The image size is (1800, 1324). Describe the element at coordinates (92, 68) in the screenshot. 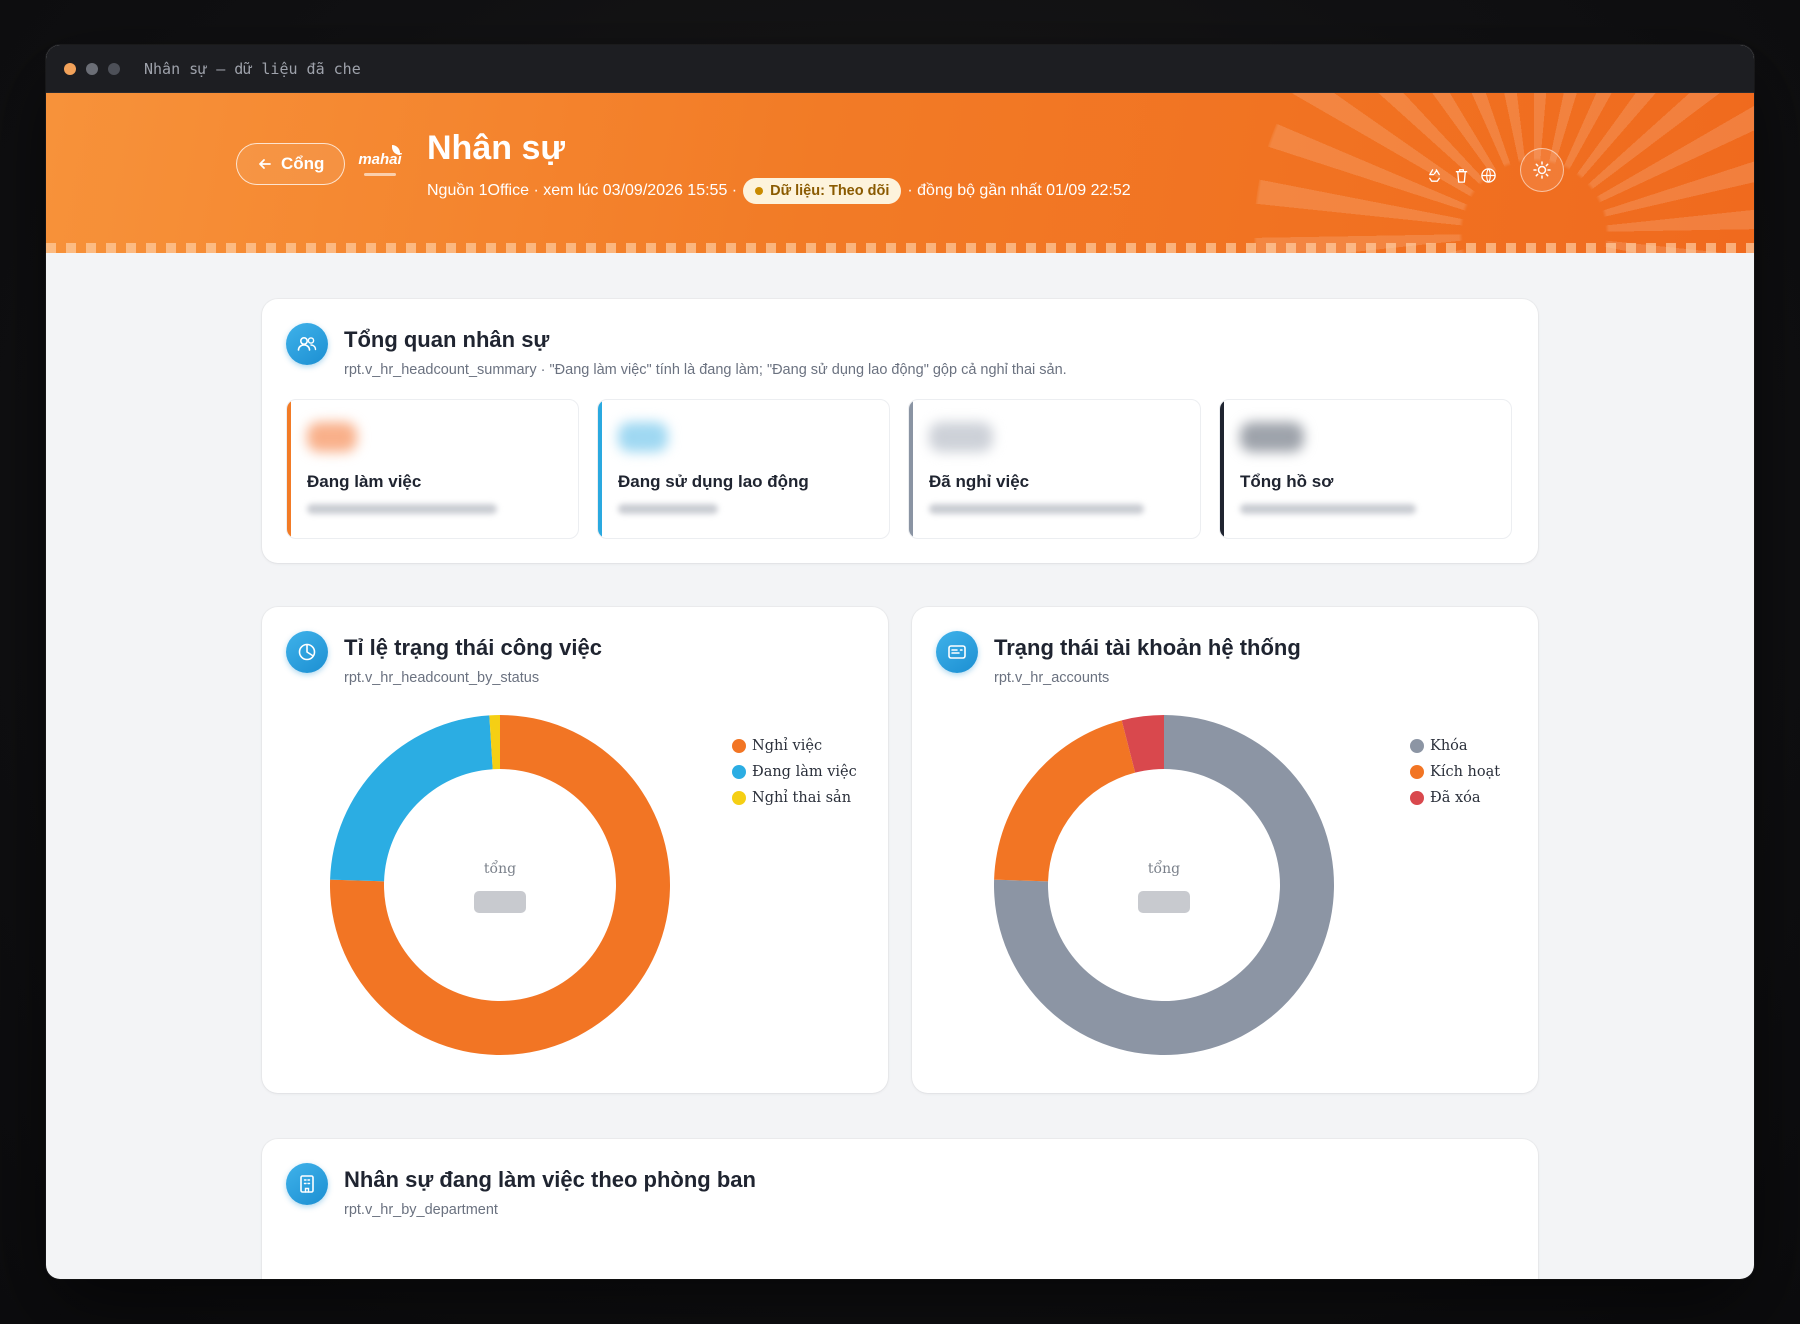

I see `minimize-window-button` at that location.